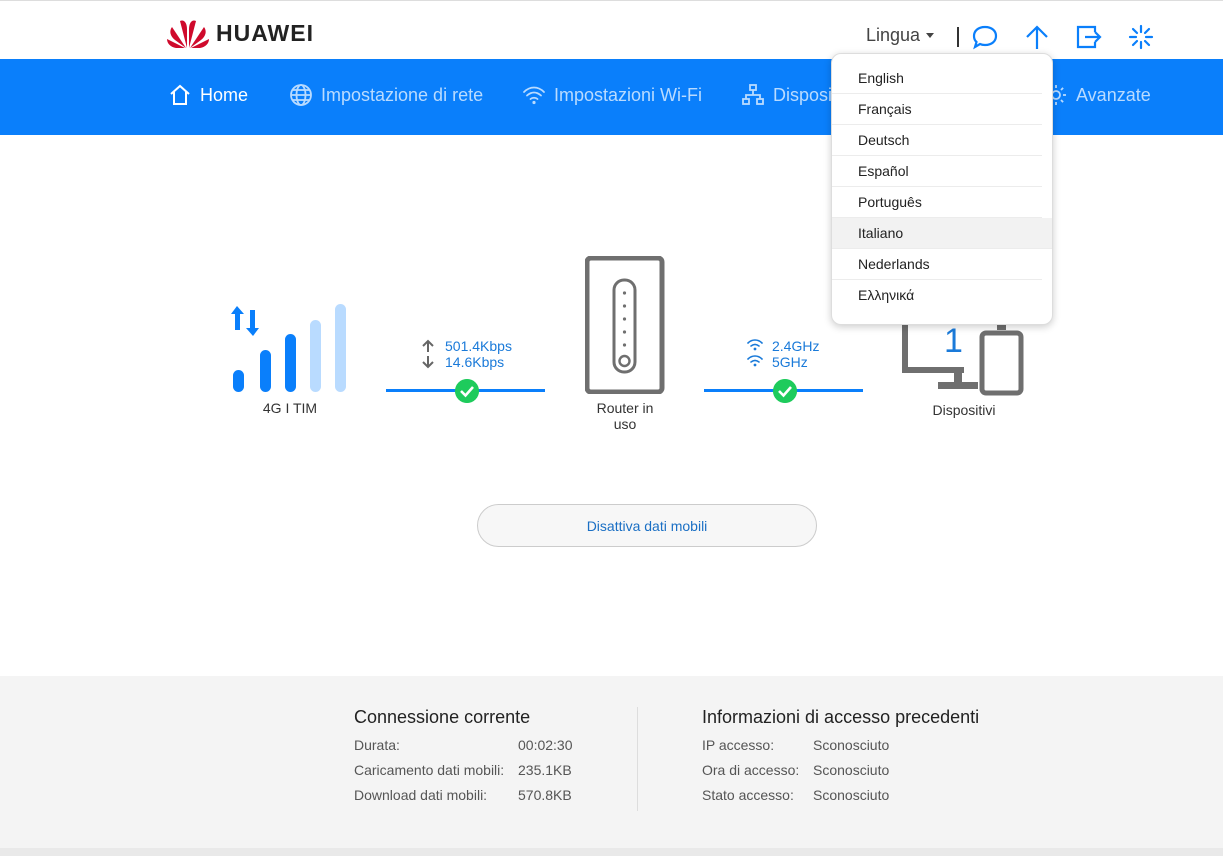 The width and height of the screenshot is (1223, 856). What do you see at coordinates (545, 770) in the screenshot?
I see `current-row-value: 235.1KB` at bounding box center [545, 770].